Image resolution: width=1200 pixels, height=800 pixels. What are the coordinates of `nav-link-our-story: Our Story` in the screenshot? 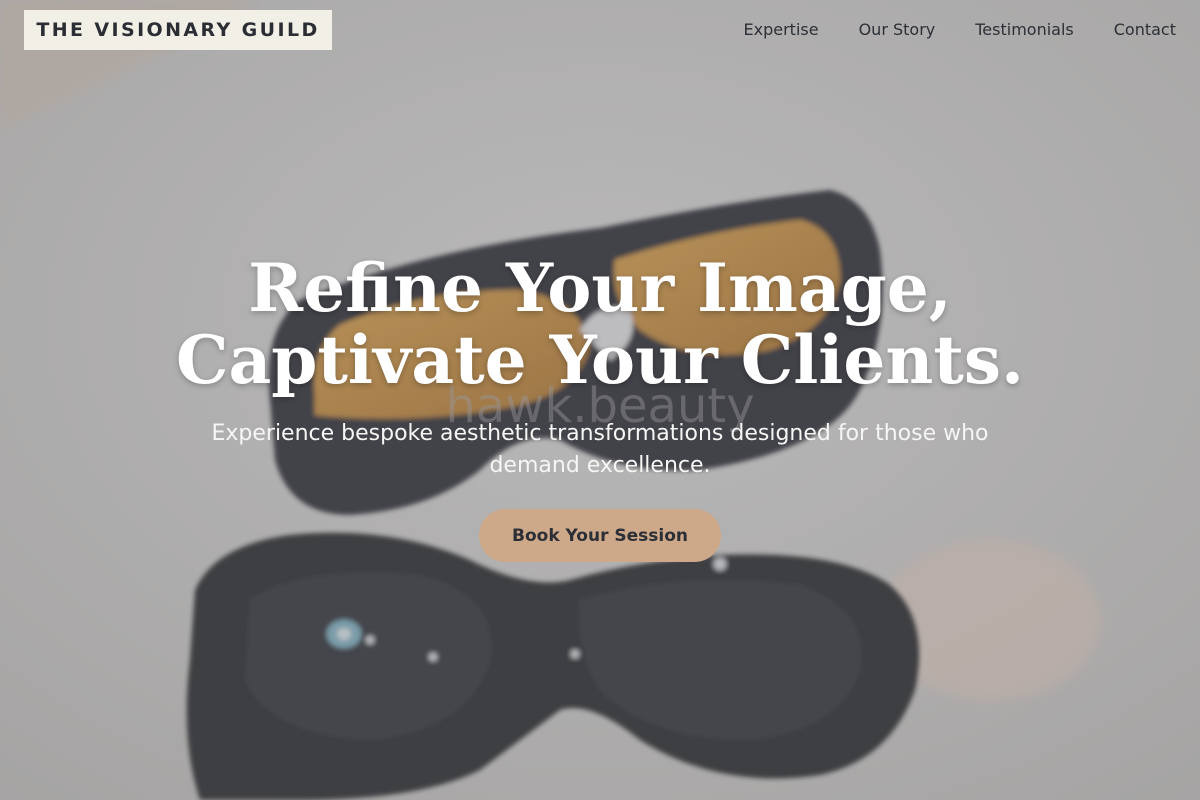 It's located at (897, 30).